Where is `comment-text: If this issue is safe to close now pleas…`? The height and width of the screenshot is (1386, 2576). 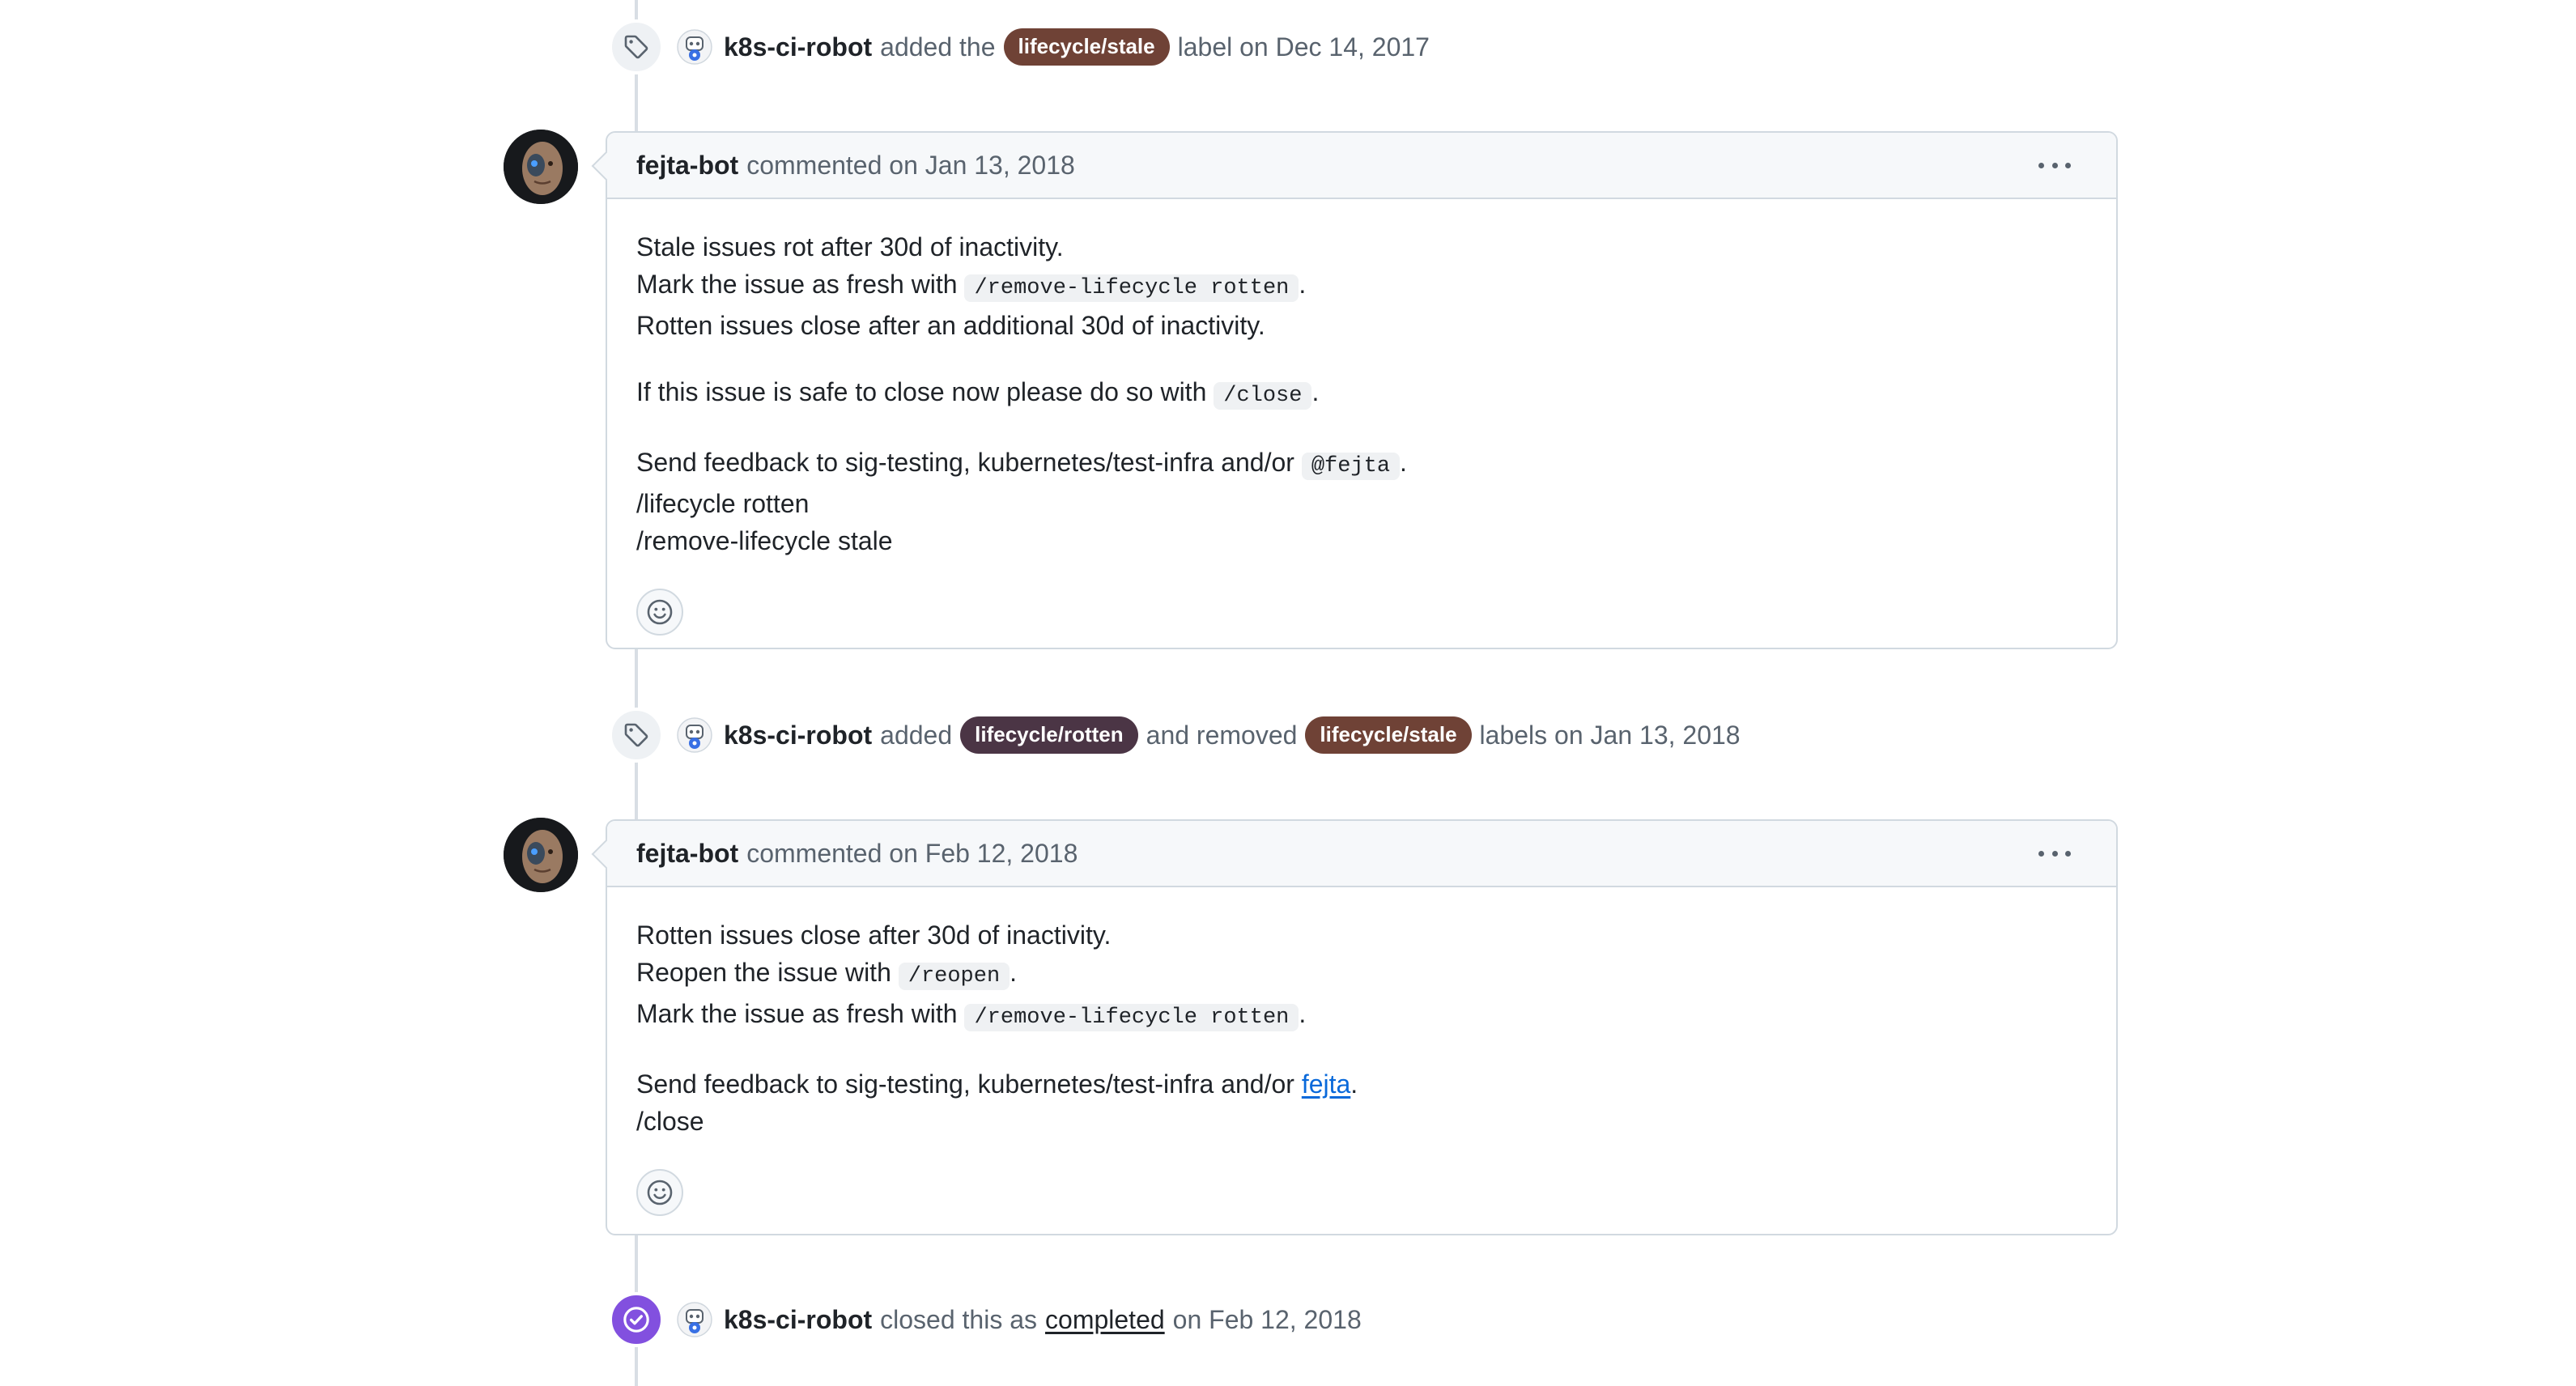
comment-text: If this issue is safe to close now pleas… is located at coordinates (921, 391).